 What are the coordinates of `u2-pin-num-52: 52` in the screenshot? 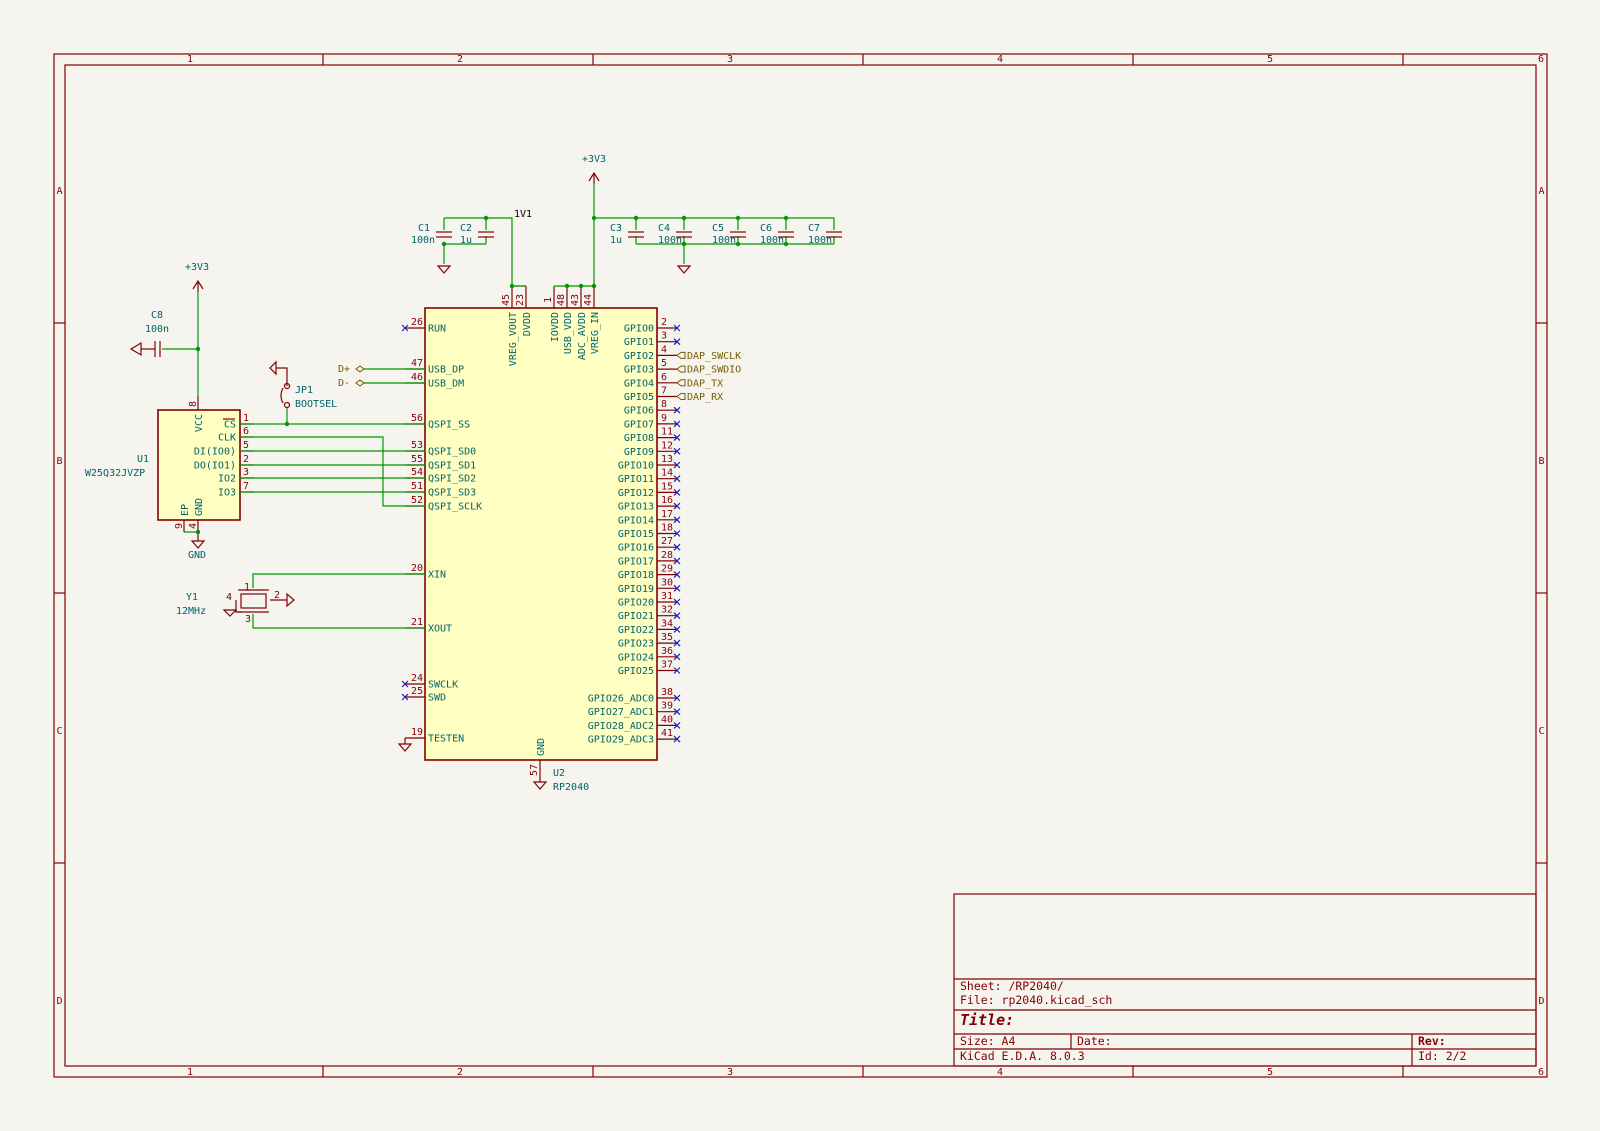 It's located at (417, 500).